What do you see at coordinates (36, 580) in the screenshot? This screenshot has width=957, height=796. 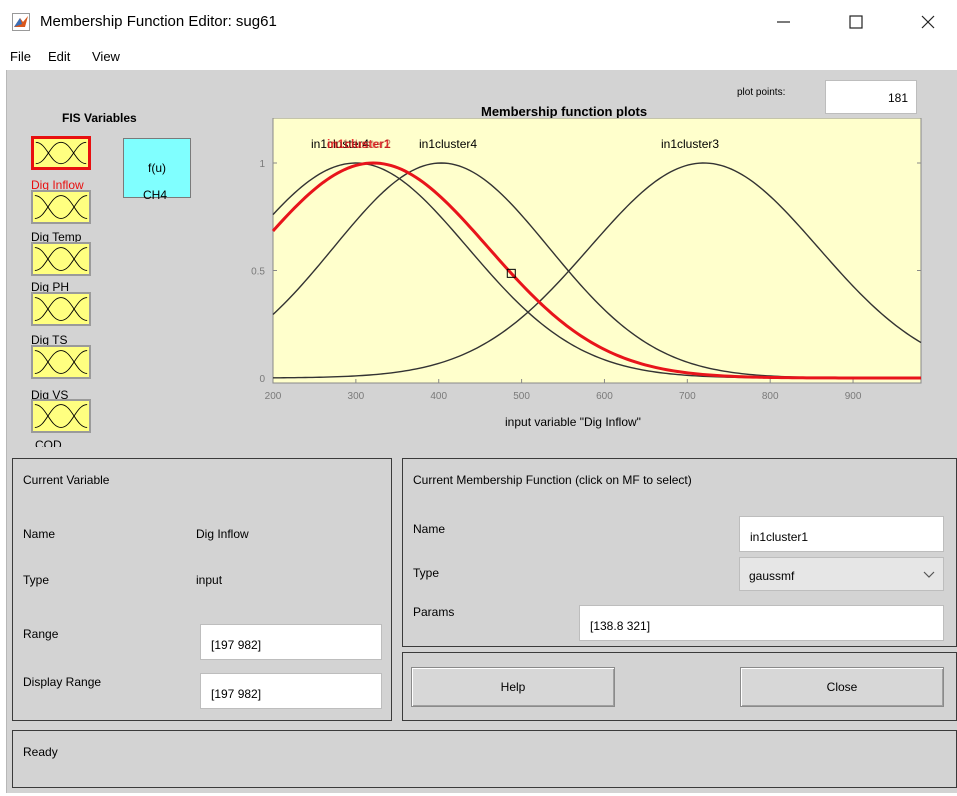 I see `variable-type-label: Type` at bounding box center [36, 580].